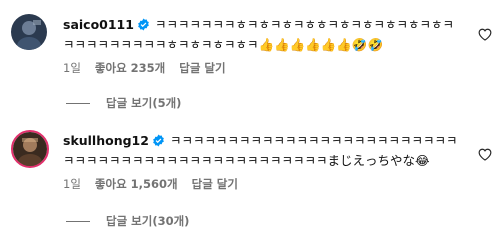  I want to click on comment-likes: 좋아요 235개, so click(130, 68).